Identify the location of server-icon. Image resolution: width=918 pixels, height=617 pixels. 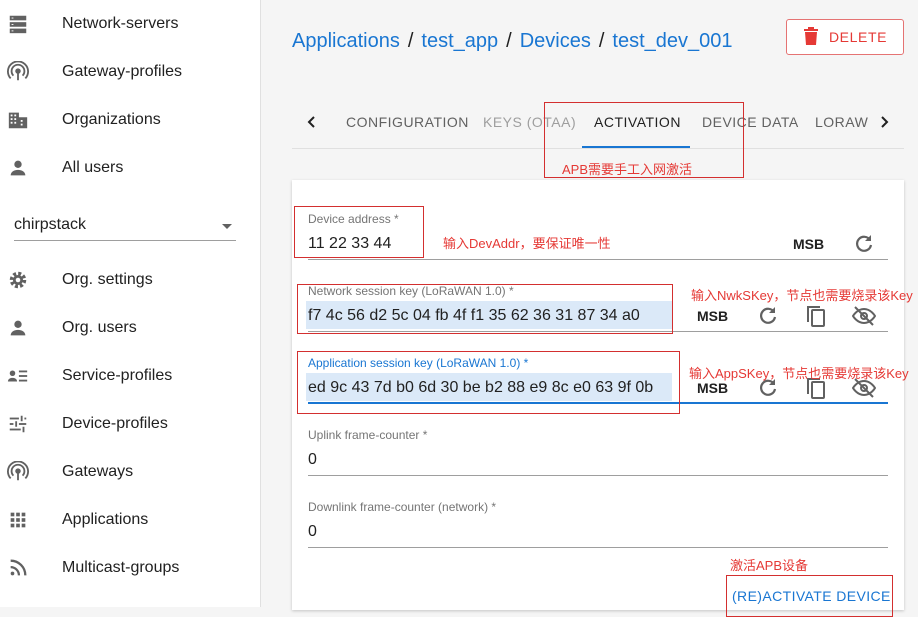
(18, 24).